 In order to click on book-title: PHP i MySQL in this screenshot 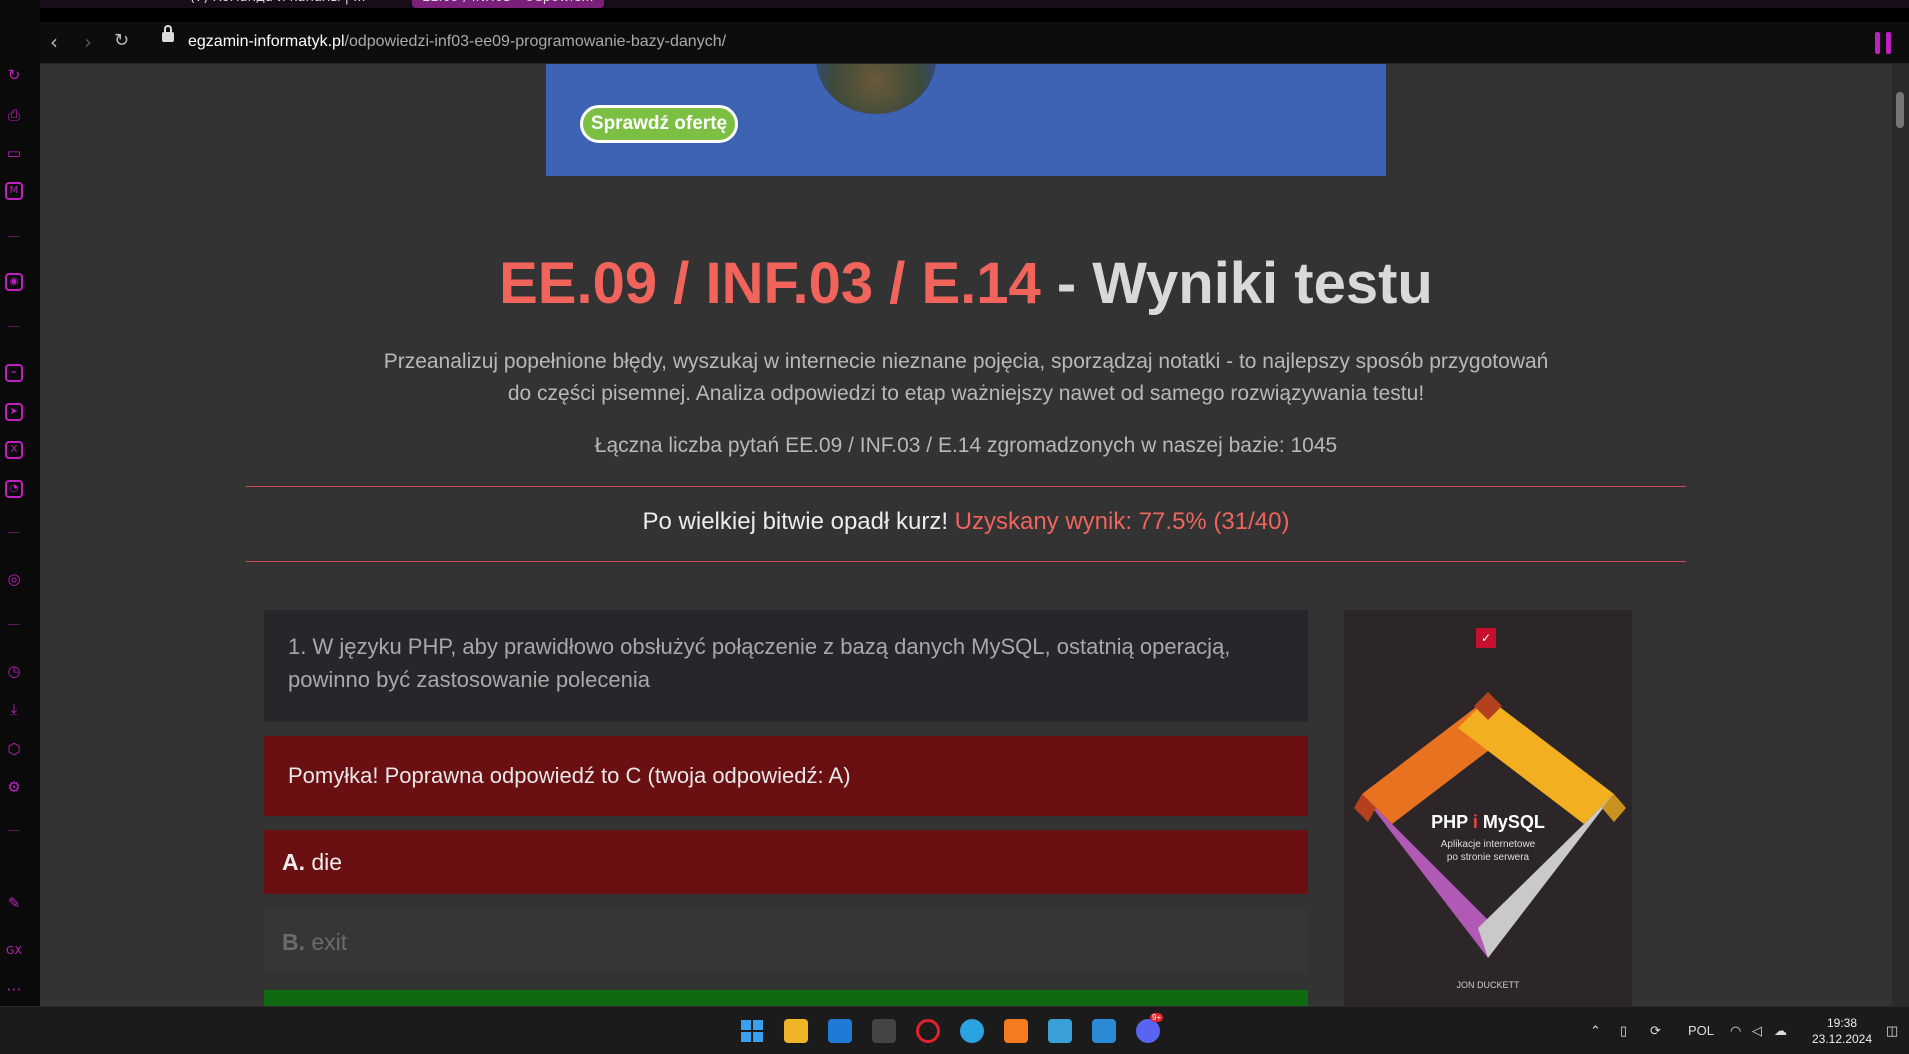, I will do `click(1488, 822)`.